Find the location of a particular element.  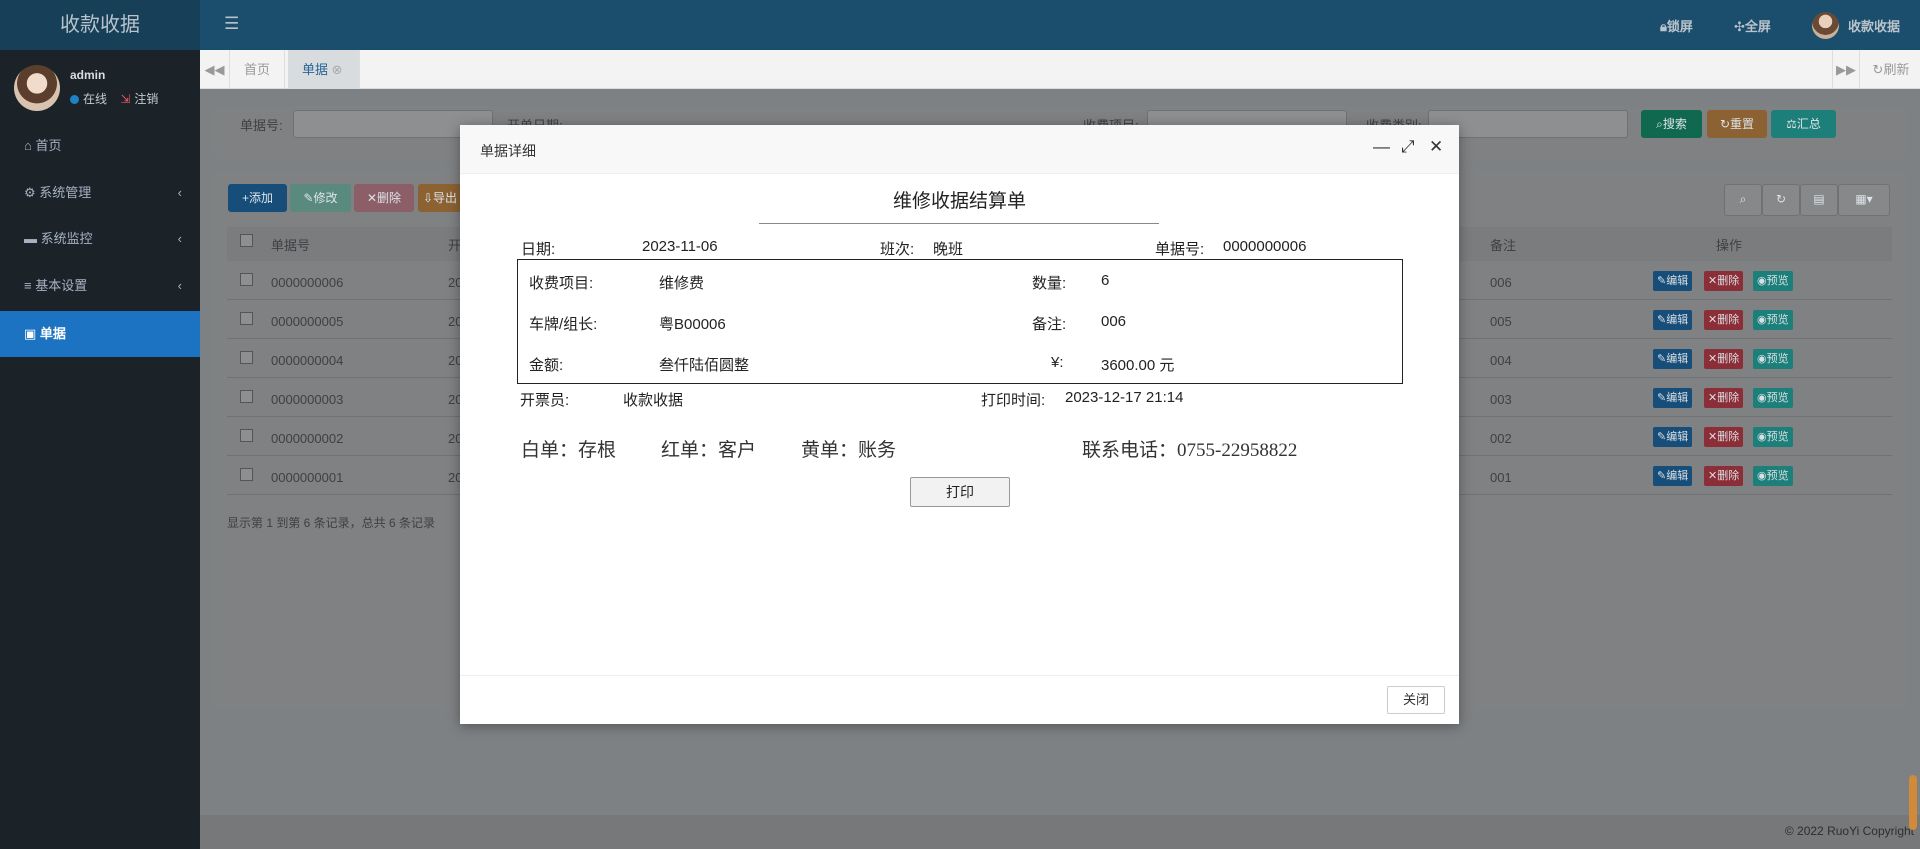

export-button: ⇩导出 is located at coordinates (440, 198).